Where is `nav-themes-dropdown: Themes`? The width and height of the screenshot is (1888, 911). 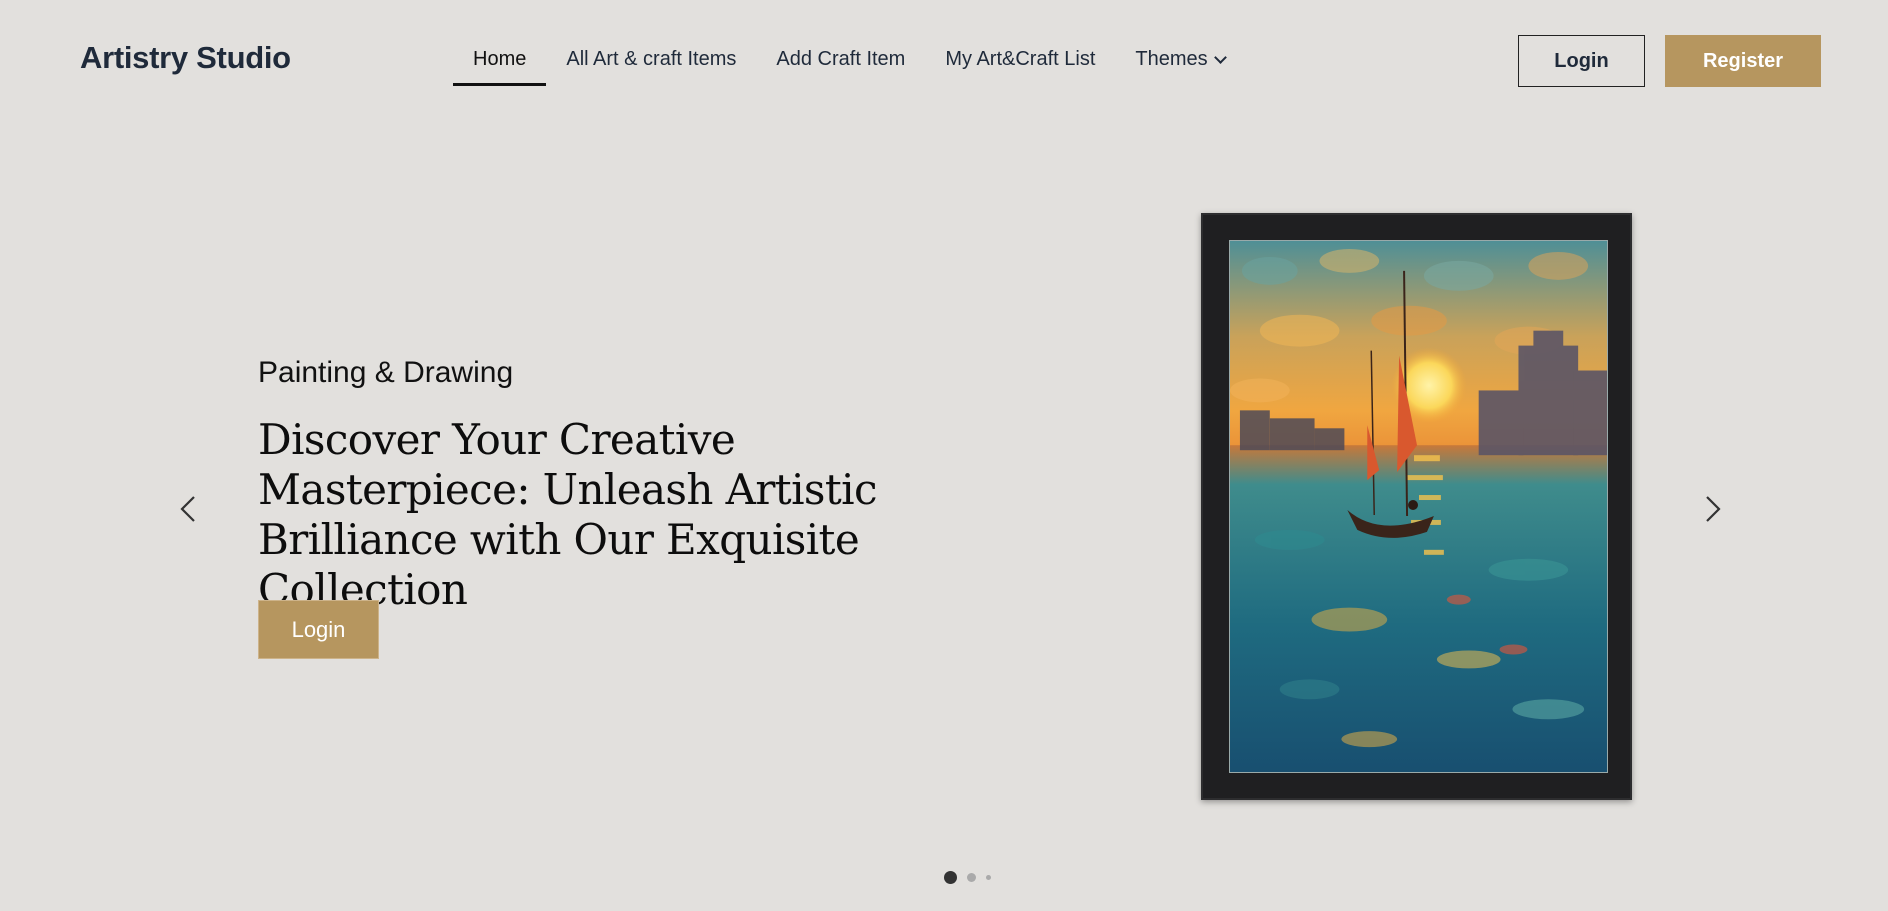 nav-themes-dropdown: Themes is located at coordinates (1179, 63).